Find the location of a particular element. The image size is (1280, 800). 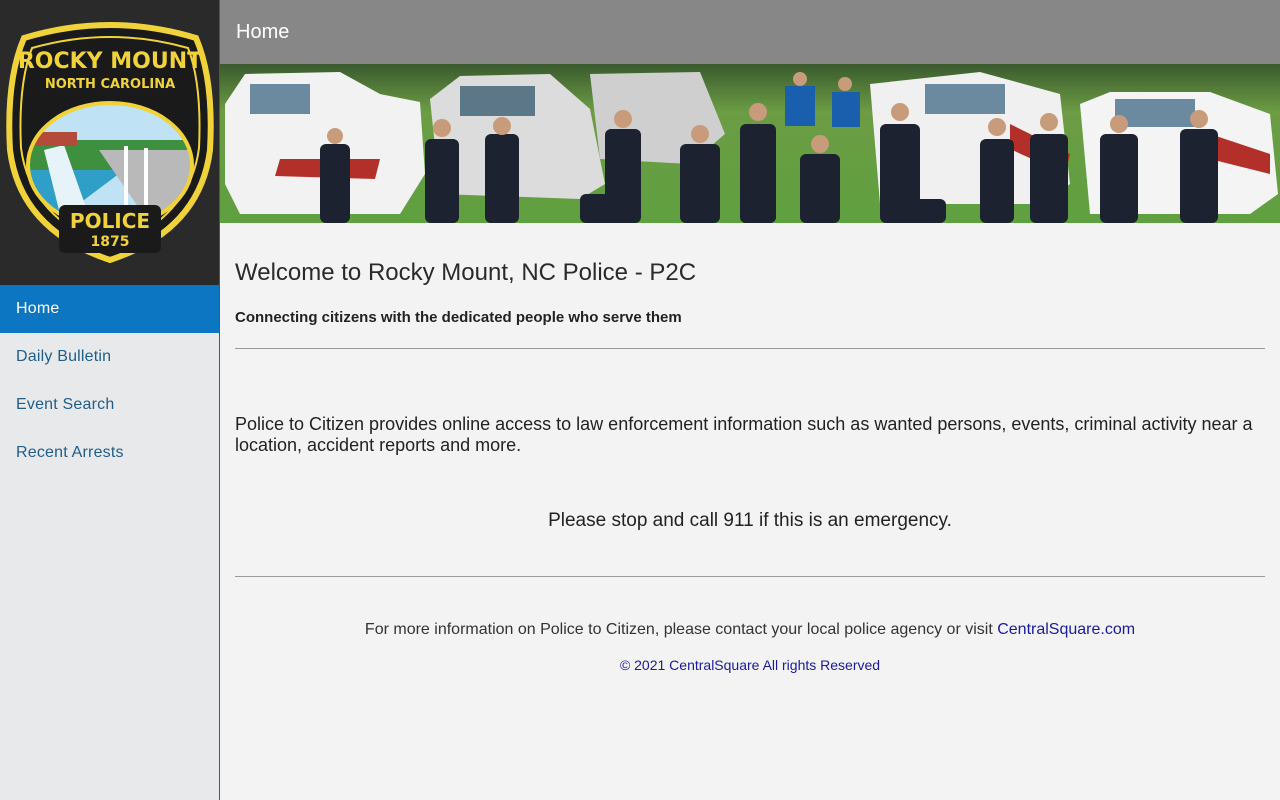

police-badge-logo: ROCKY MOUNT NORTH CAROLINA POLICE 1875 is located at coordinates (109, 143).